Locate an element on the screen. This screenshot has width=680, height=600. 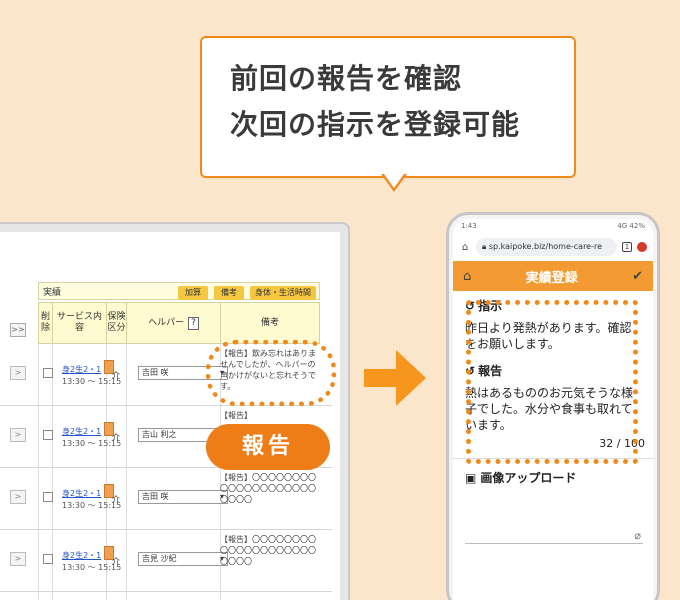
image-icon: ▣ is located at coordinates (471, 477).